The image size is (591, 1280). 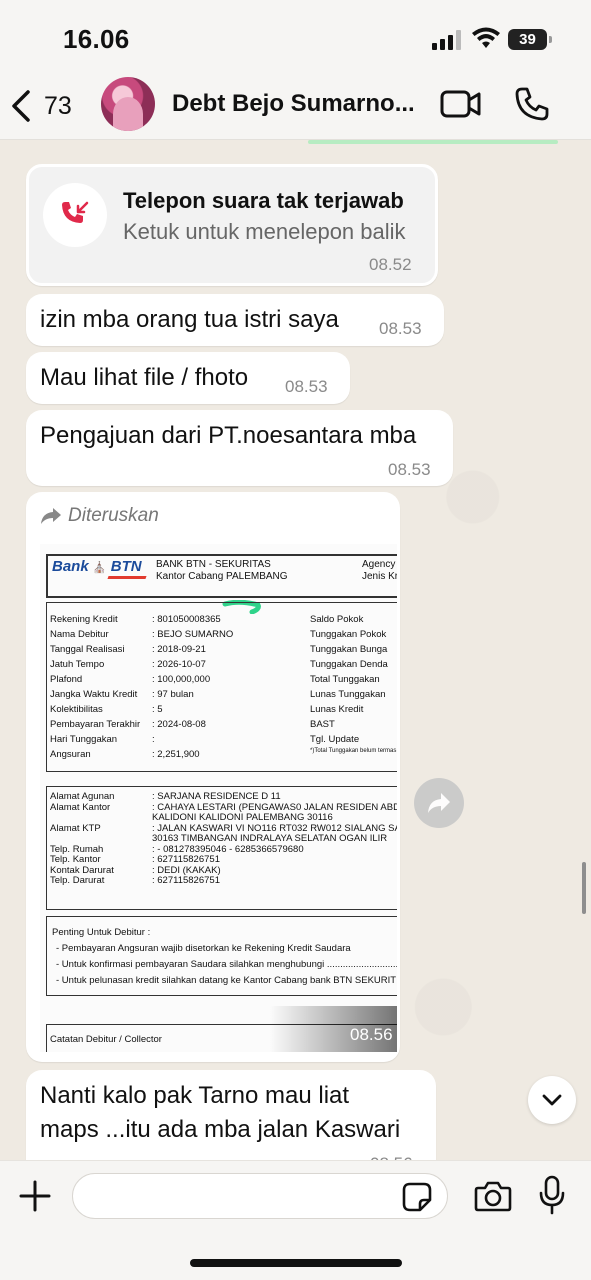 What do you see at coordinates (296, 1263) in the screenshot?
I see `home-indicator` at bounding box center [296, 1263].